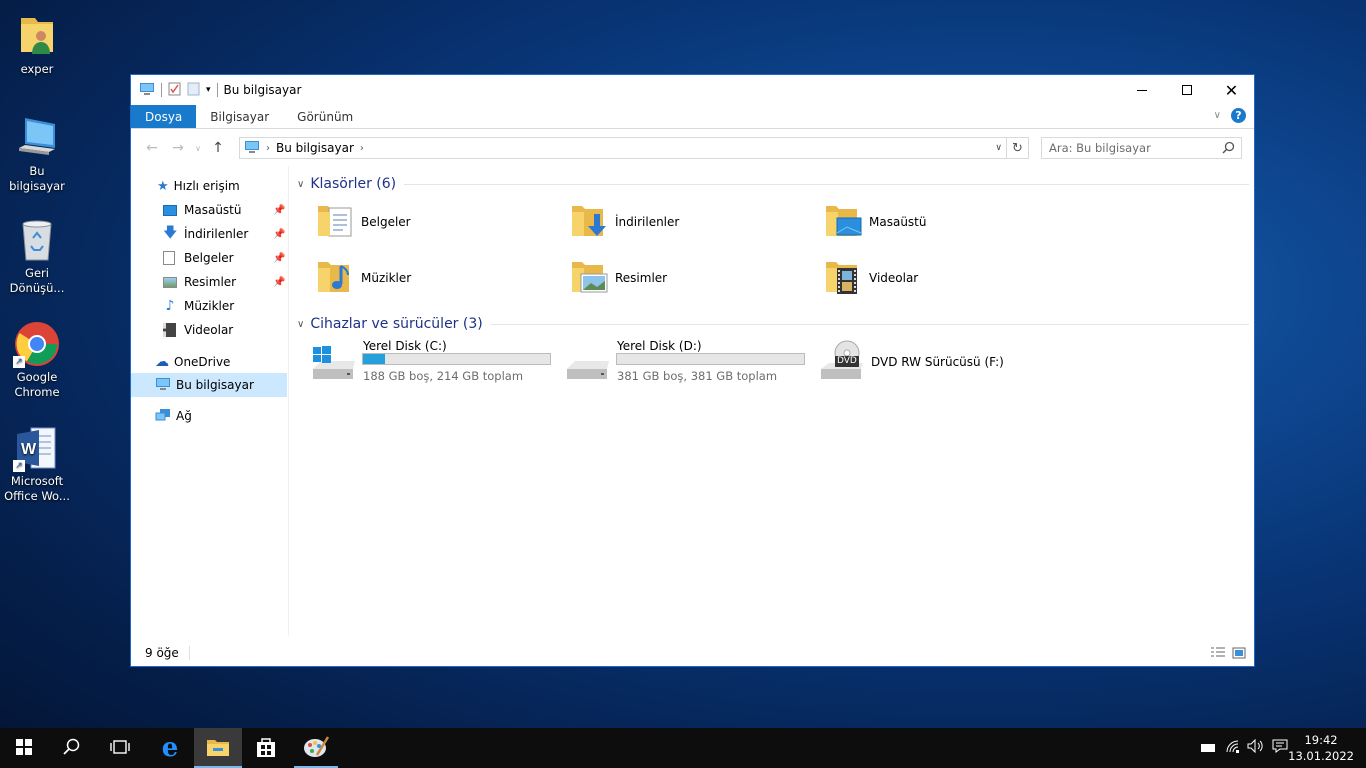 The width and height of the screenshot is (1366, 768). What do you see at coordinates (37, 448) in the screenshot?
I see `word-icon: W ↗` at bounding box center [37, 448].